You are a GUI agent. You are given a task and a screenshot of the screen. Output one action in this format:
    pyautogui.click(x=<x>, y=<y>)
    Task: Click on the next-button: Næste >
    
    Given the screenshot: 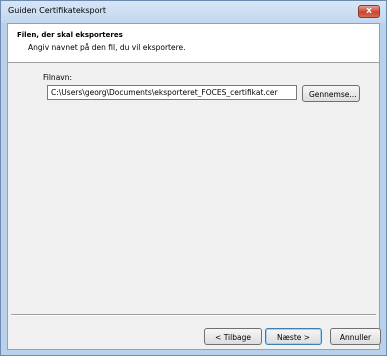 What is the action you would take?
    pyautogui.click(x=293, y=336)
    